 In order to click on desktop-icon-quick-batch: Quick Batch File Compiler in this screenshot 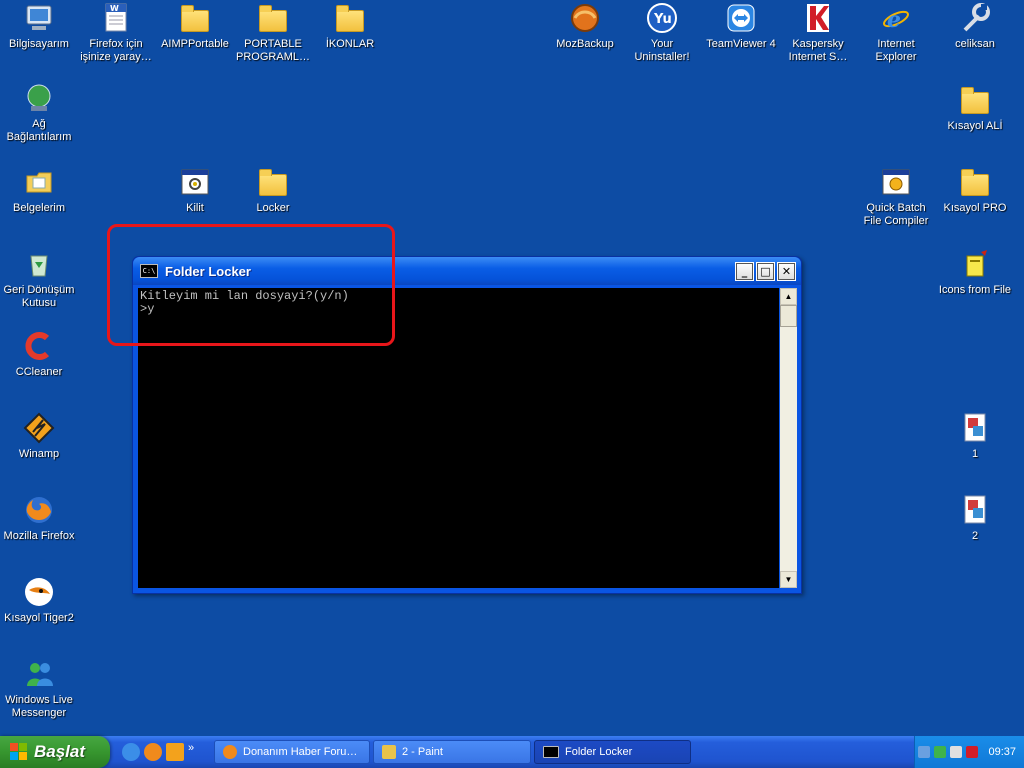, I will do `click(896, 197)`.